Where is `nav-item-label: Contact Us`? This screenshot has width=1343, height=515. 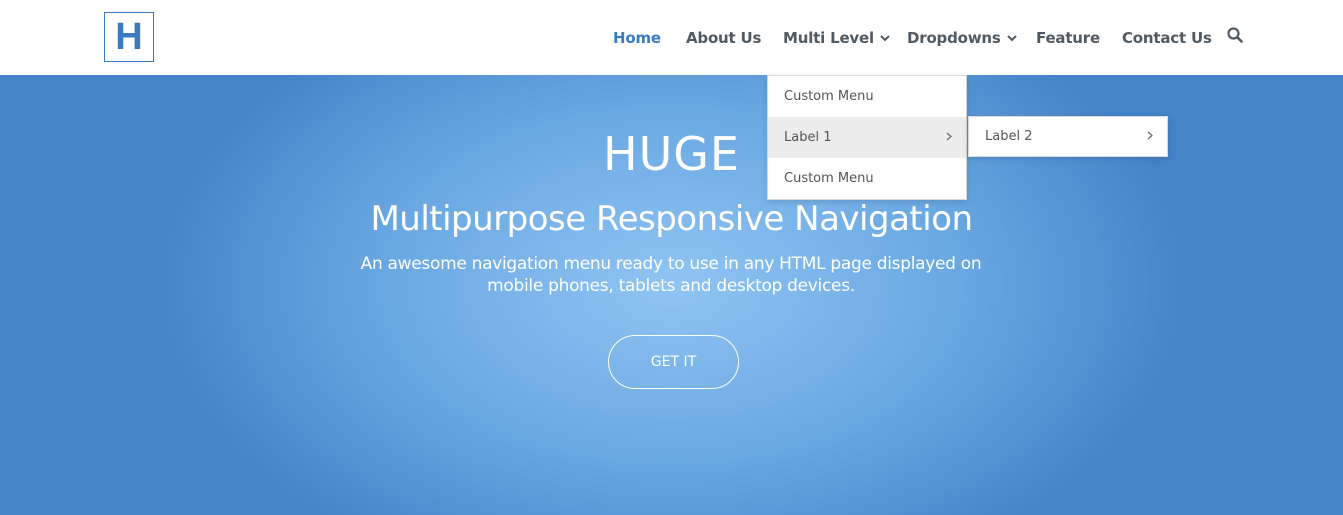
nav-item-label: Contact Us is located at coordinates (1167, 38).